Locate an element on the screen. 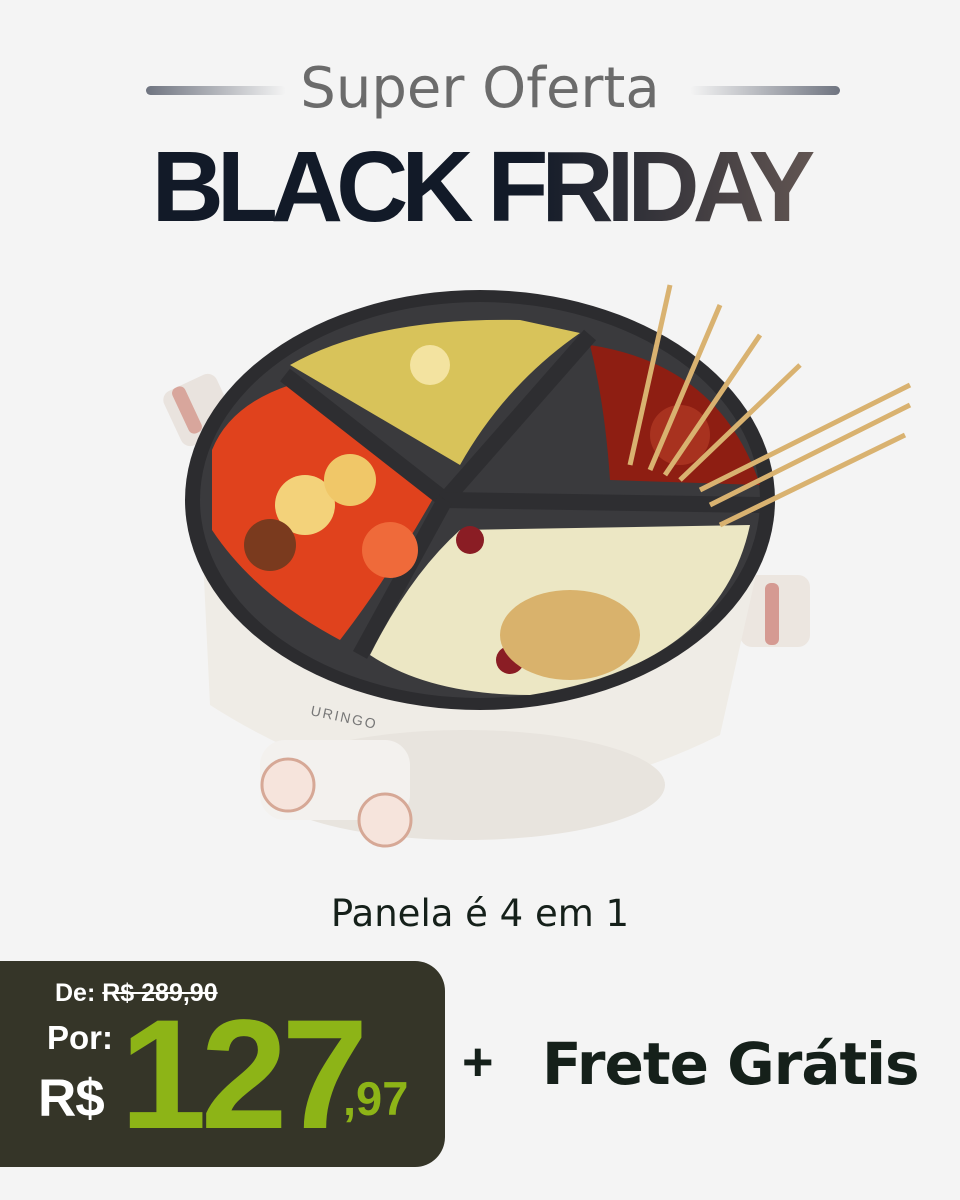 The image size is (960, 1200). free-shipping-label: Frete Grátis is located at coordinates (731, 1064).